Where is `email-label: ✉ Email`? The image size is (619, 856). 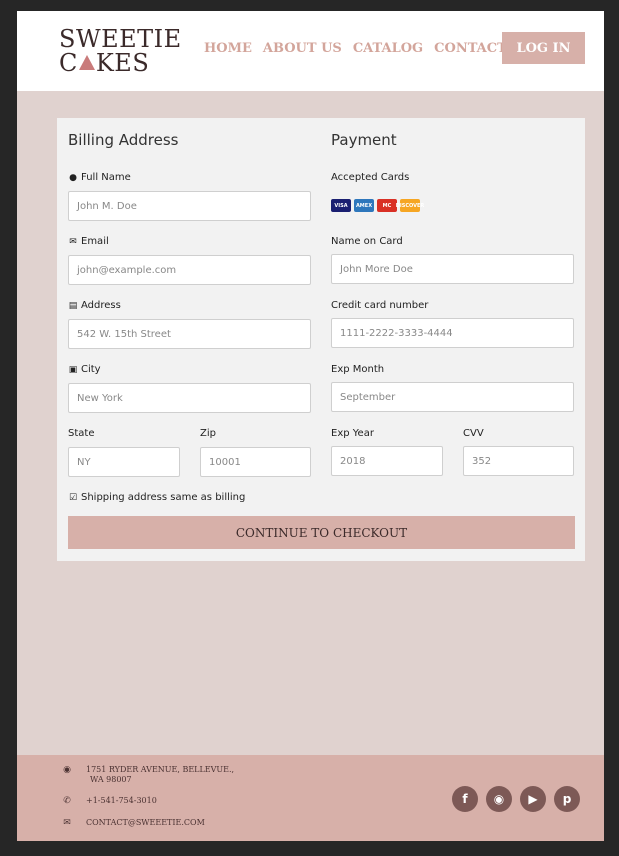 email-label: ✉ Email is located at coordinates (89, 241).